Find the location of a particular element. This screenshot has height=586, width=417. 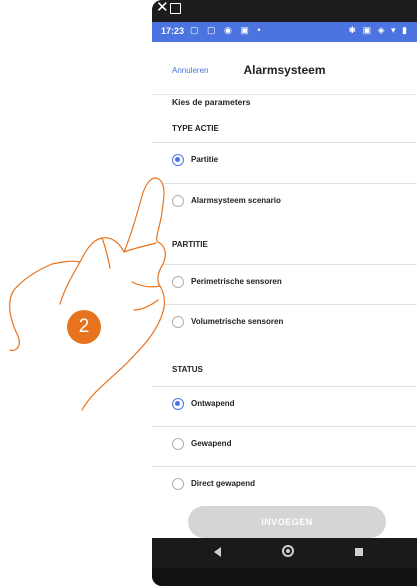

notification-icons: ▢ ▢ ◉ ▣ • is located at coordinates (227, 30).